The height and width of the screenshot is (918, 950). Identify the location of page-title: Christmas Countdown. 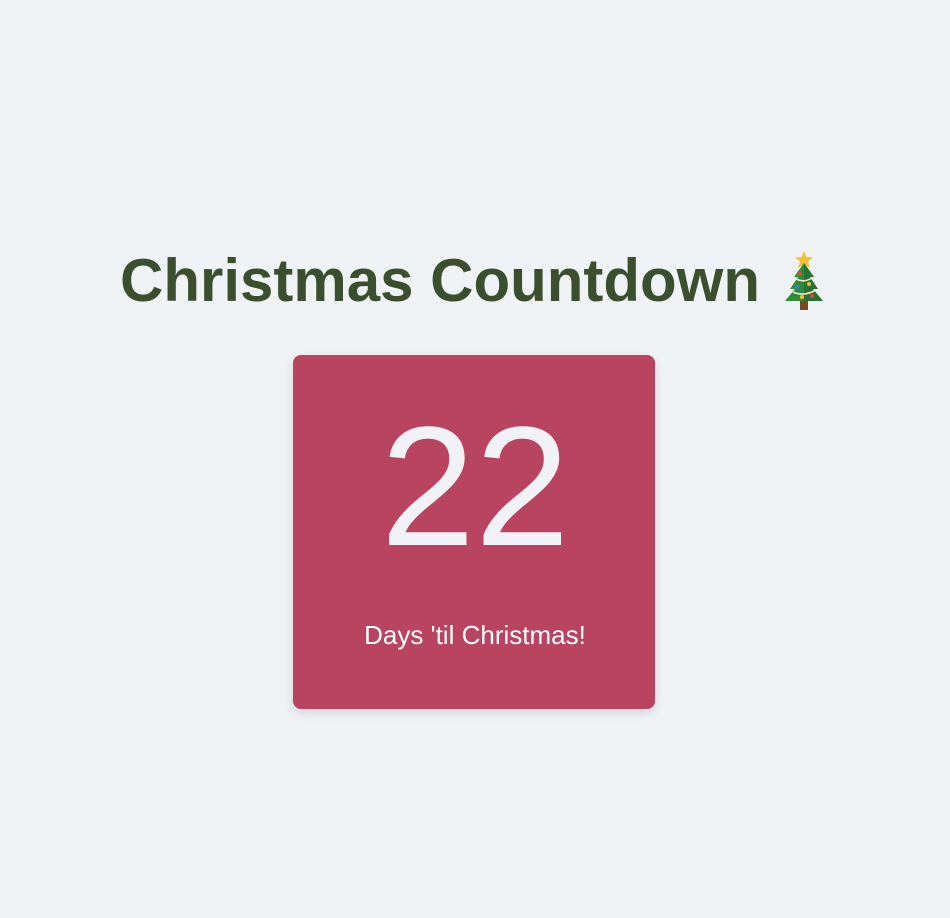
(440, 280).